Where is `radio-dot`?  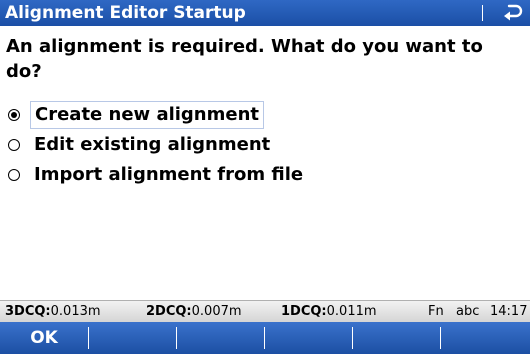 radio-dot is located at coordinates (14, 115).